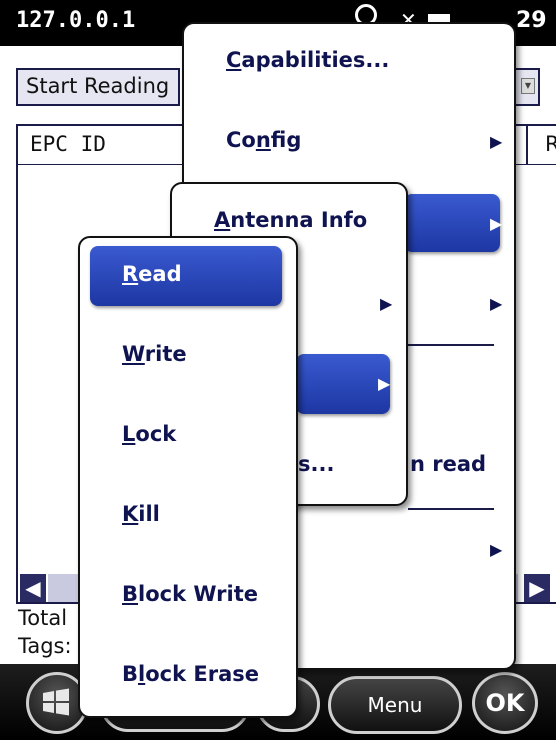  What do you see at coordinates (505, 703) in the screenshot?
I see `ok-button: OK` at bounding box center [505, 703].